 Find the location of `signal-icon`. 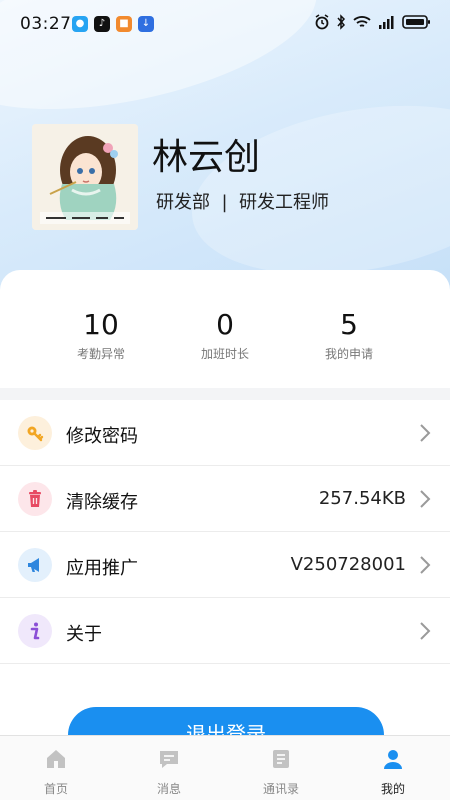

signal-icon is located at coordinates (386, 22).